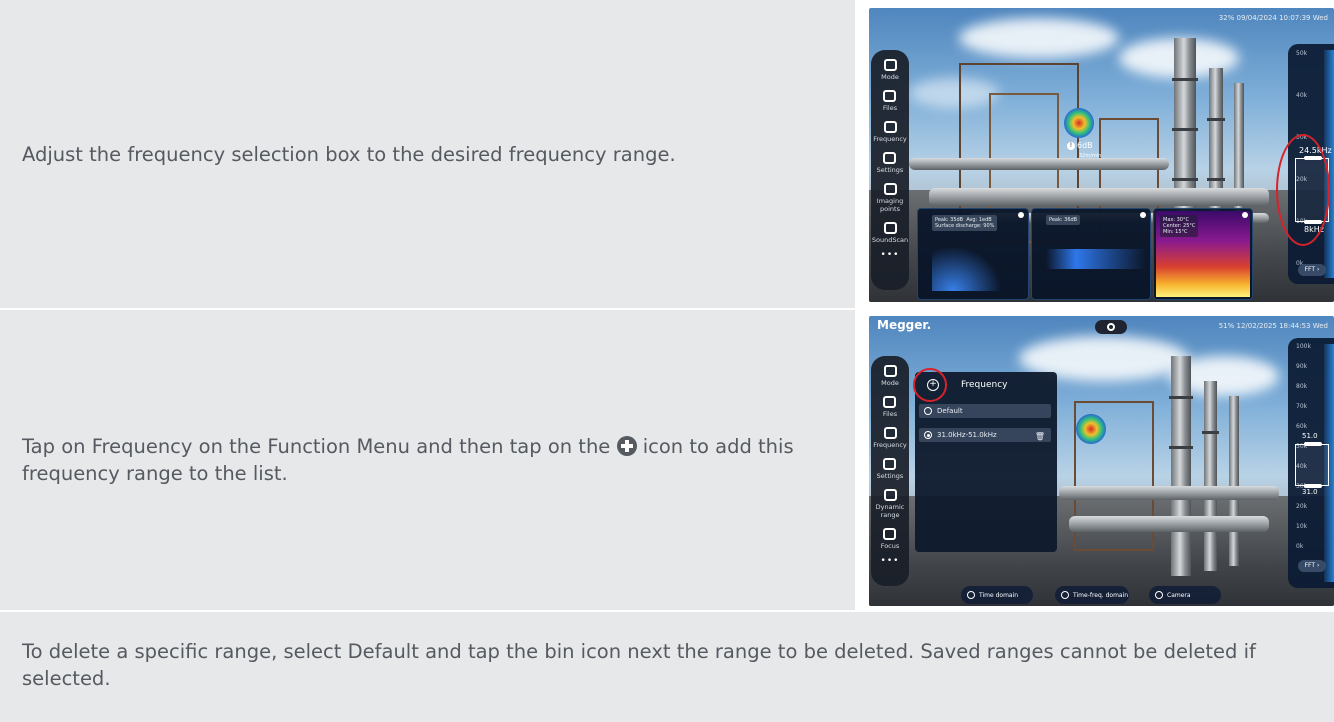 The image size is (1334, 722). I want to click on status-bar: 32% 09/04/2024 10:07:39 Wed, so click(1273, 18).